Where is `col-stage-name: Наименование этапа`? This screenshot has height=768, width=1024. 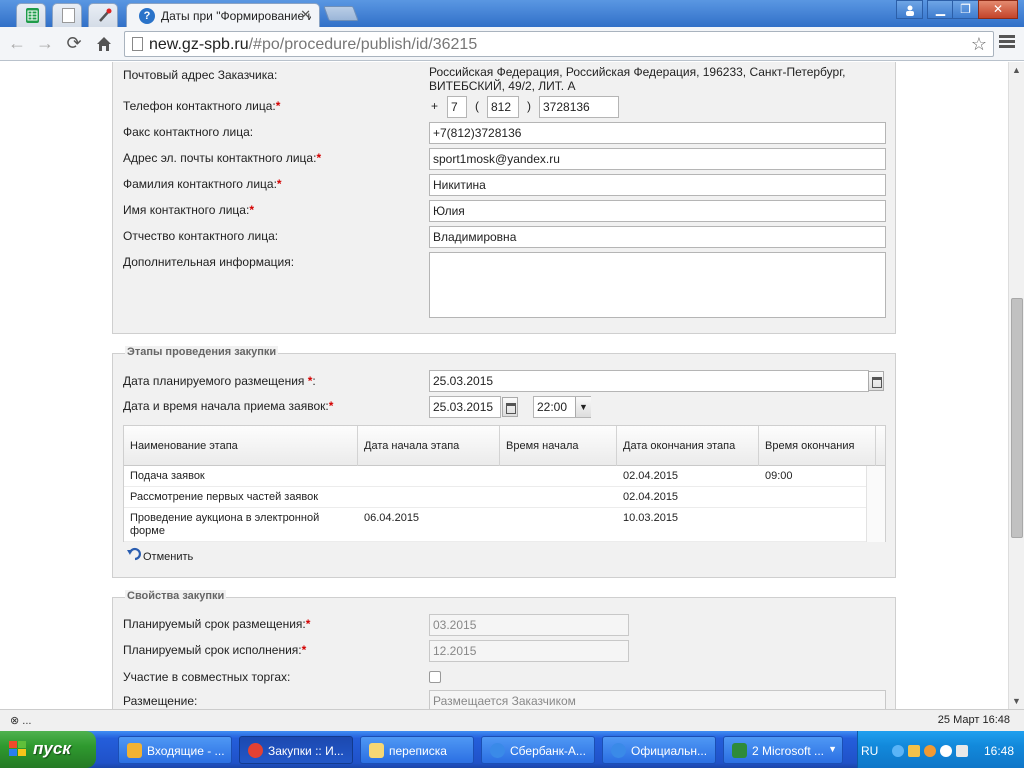 col-stage-name: Наименование этапа is located at coordinates (241, 446).